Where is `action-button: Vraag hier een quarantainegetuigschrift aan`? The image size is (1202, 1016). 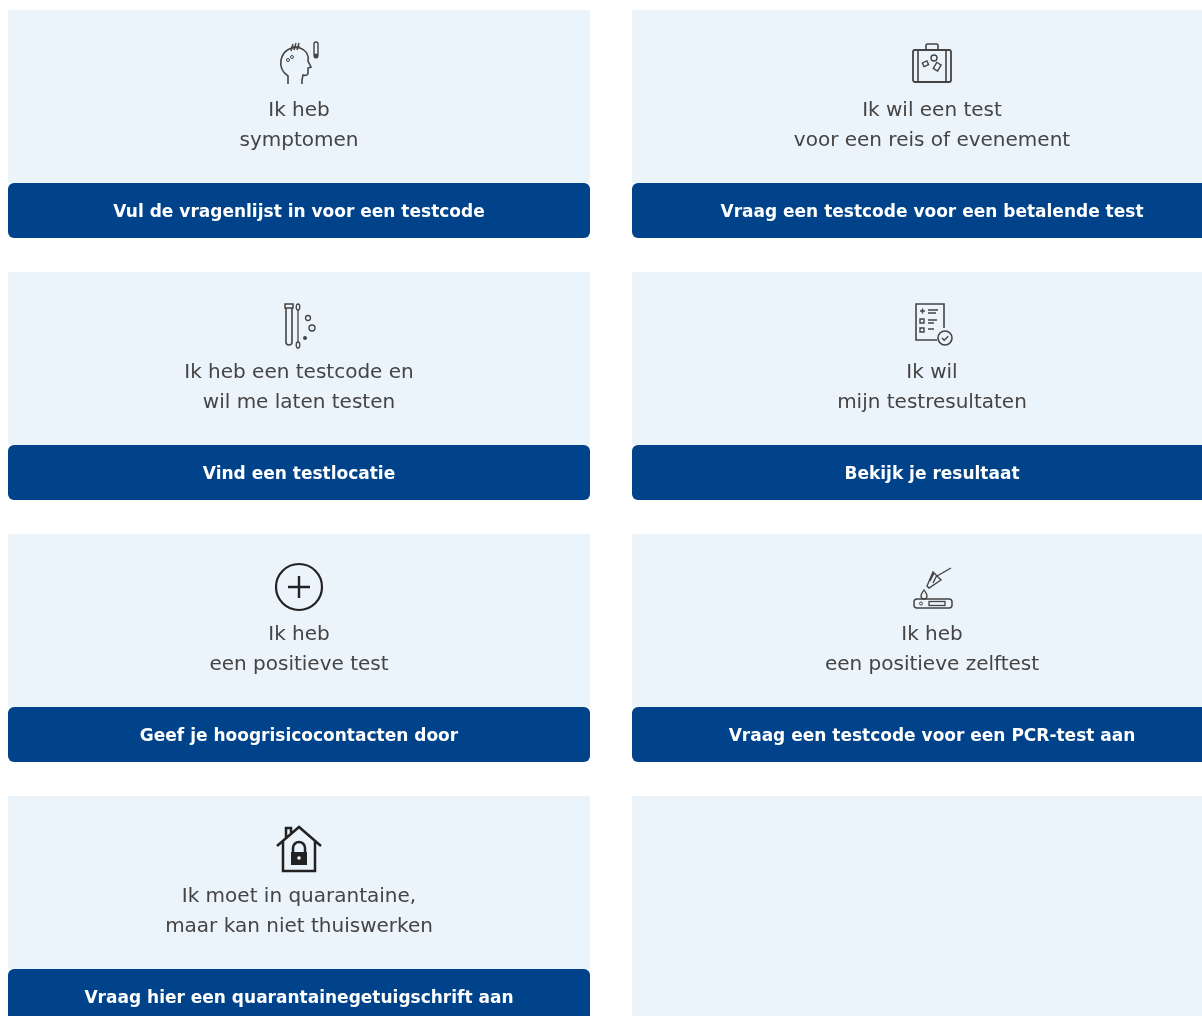
action-button: Vraag hier een quarantainegetuigschrift aan is located at coordinates (299, 992).